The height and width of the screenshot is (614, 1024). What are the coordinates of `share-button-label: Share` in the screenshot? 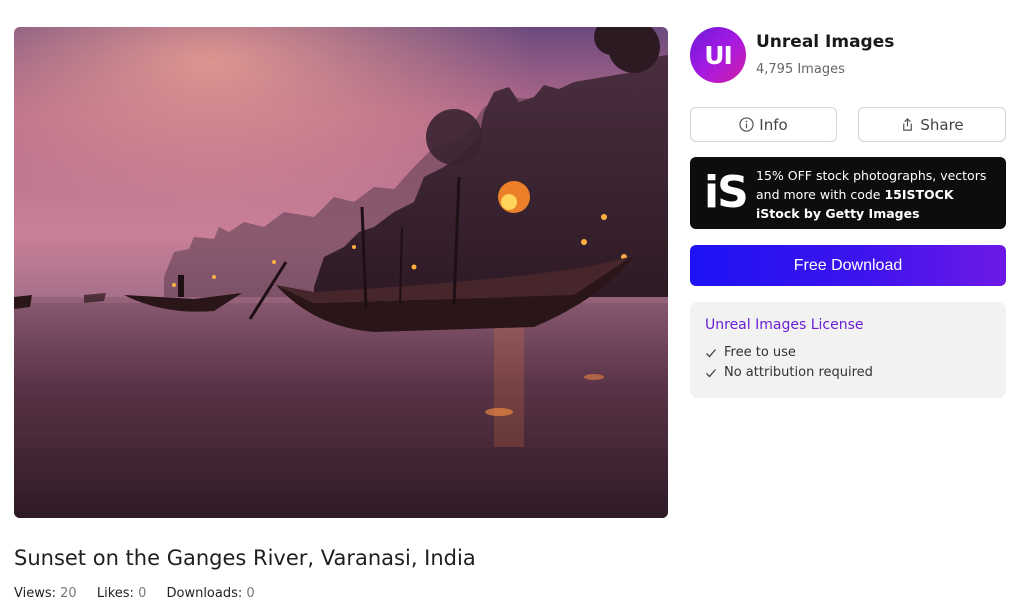 It's located at (942, 124).